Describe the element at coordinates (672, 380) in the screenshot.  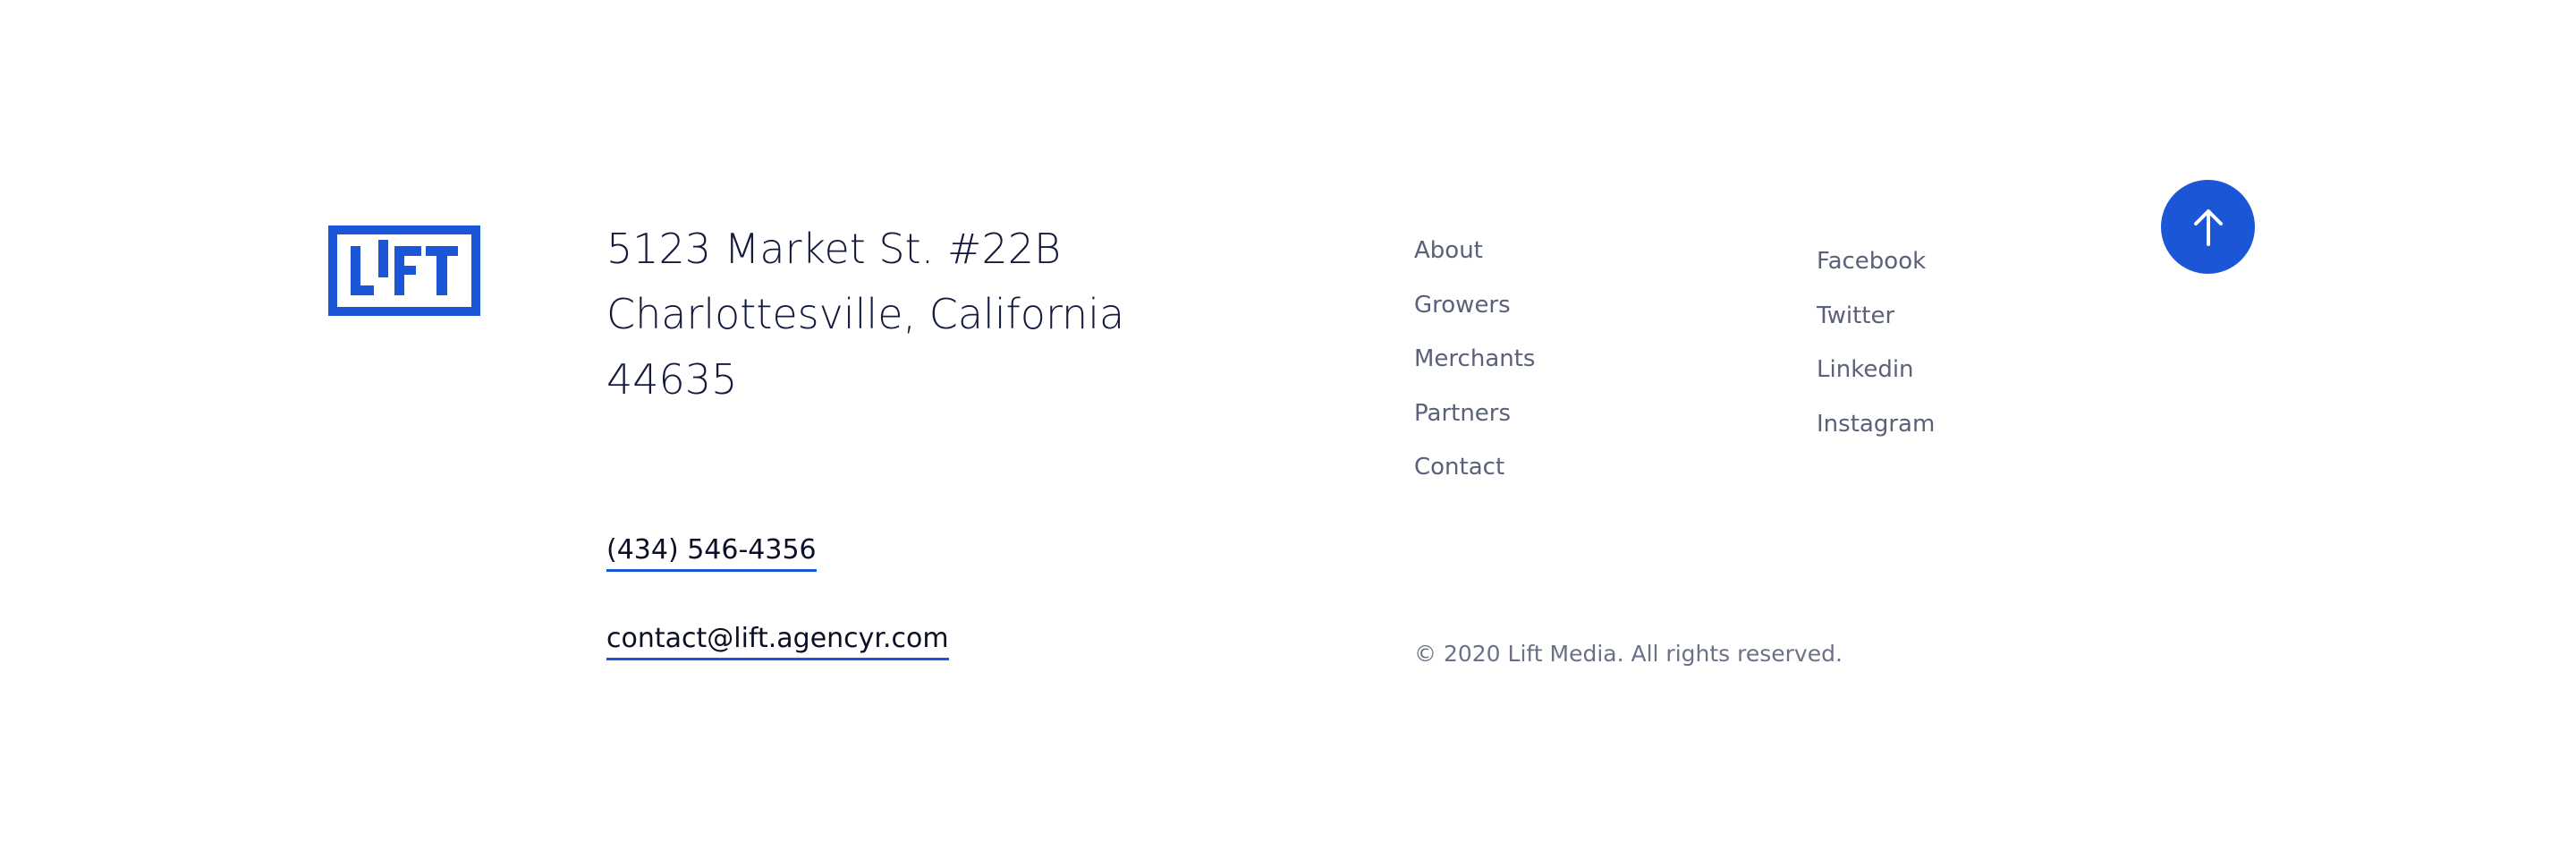
I see `address-line-zip: 44635` at that location.